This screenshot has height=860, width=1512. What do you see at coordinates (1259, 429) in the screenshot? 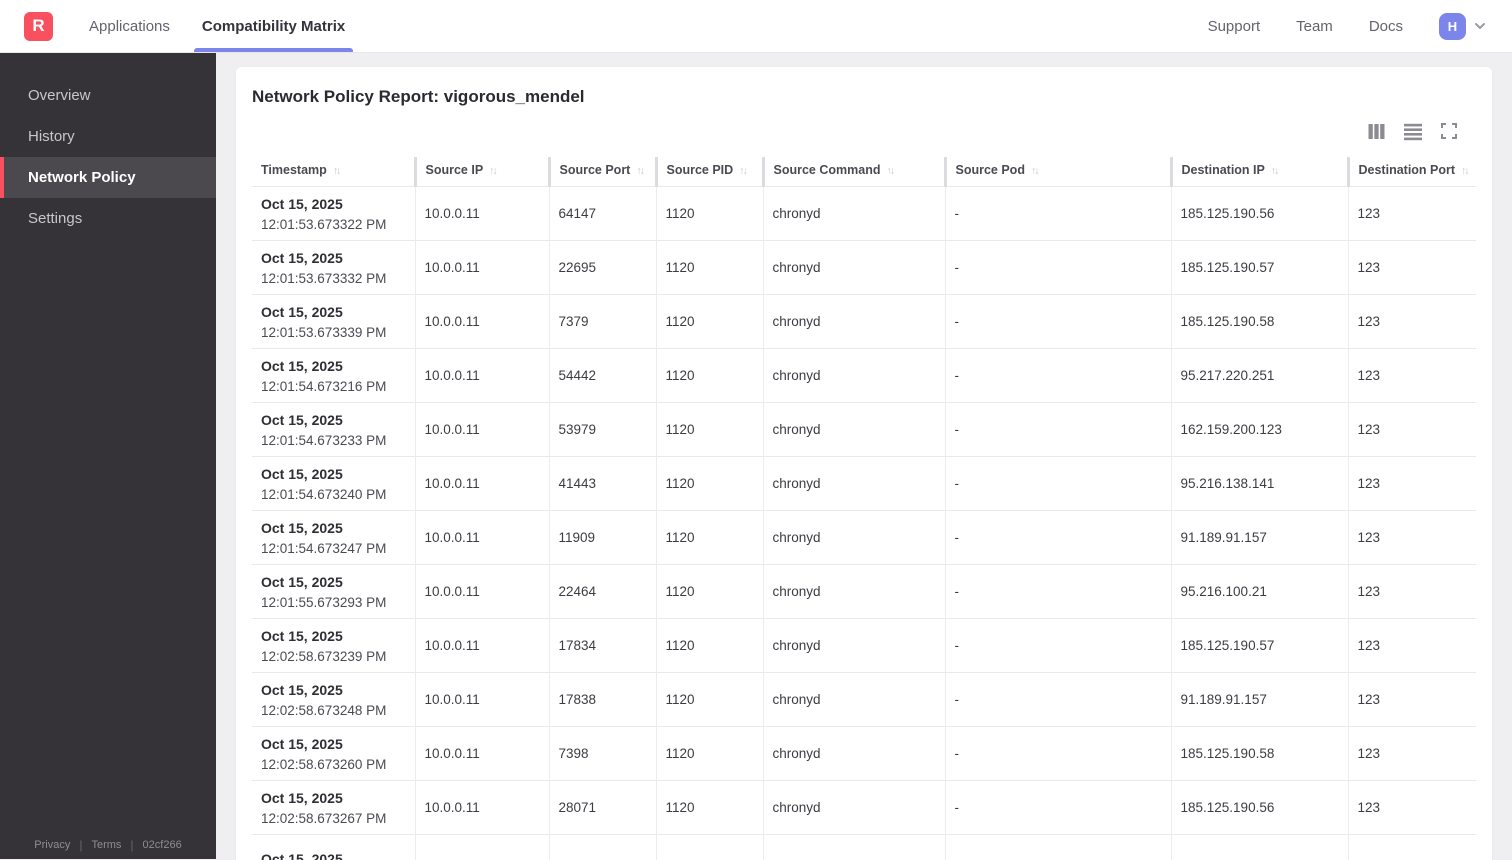
I see `cell-dest-ip: 162.159.200.123` at bounding box center [1259, 429].